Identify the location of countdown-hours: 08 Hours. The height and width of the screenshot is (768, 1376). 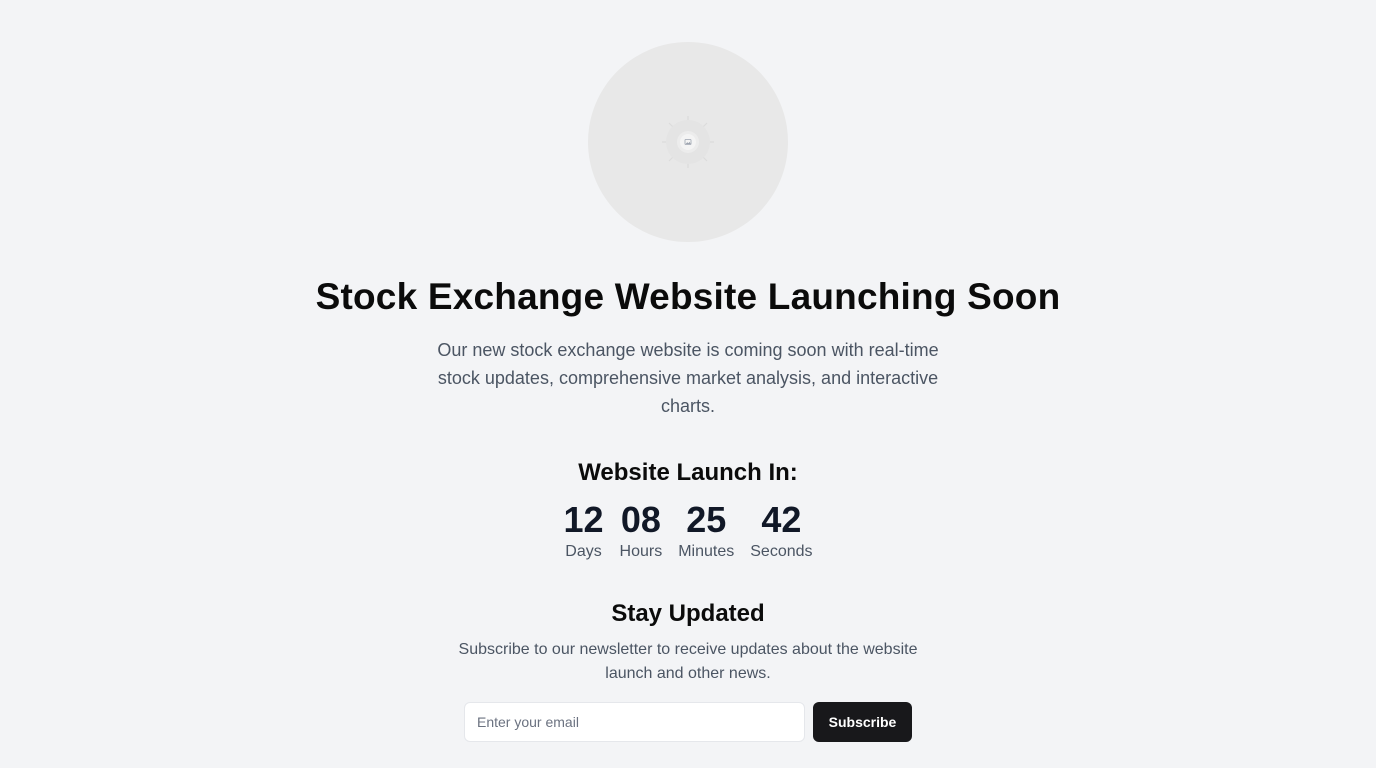
(641, 531).